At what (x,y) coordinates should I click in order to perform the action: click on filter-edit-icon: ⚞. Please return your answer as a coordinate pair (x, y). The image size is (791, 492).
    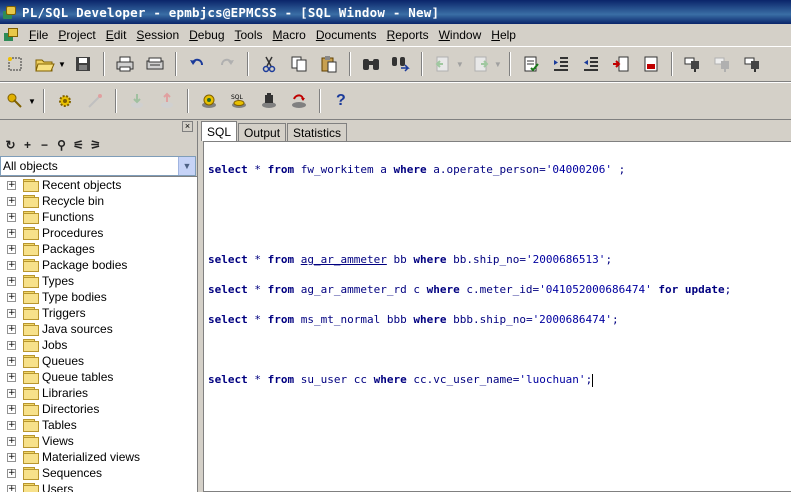
    Looking at the image, I should click on (95, 145).